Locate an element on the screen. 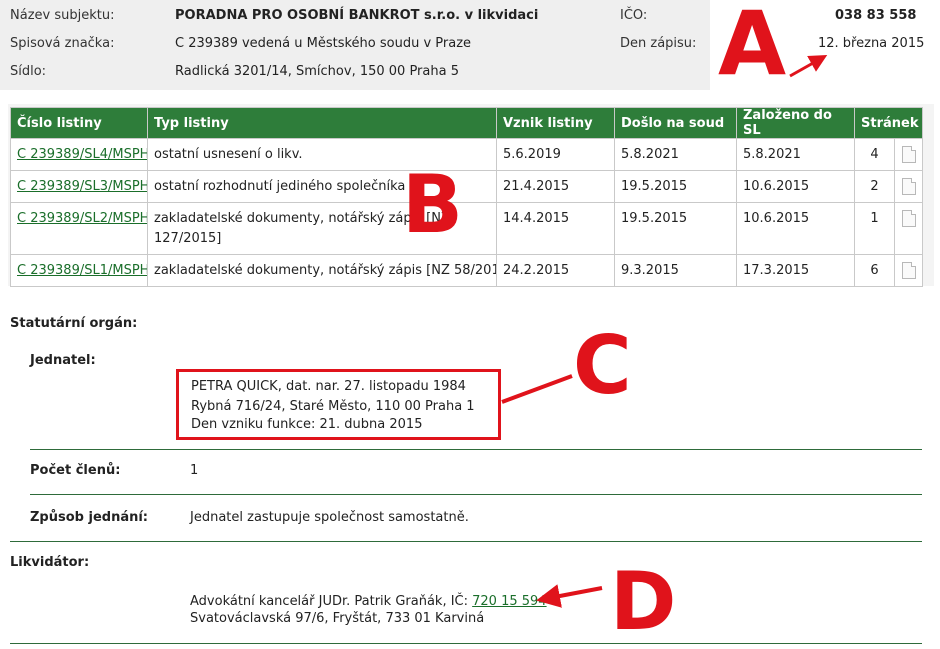  ico-value: 038 83 558 is located at coordinates (876, 15).